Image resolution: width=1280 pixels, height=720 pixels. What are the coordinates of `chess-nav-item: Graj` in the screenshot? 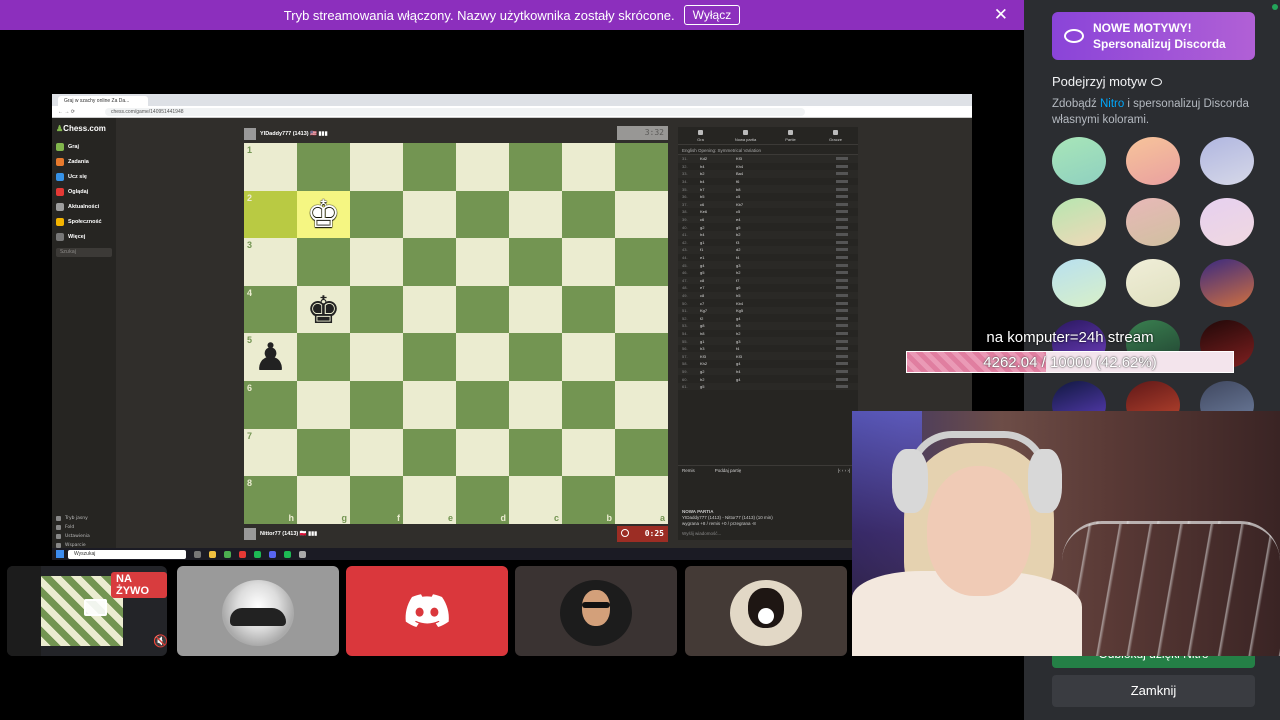 It's located at (84, 146).